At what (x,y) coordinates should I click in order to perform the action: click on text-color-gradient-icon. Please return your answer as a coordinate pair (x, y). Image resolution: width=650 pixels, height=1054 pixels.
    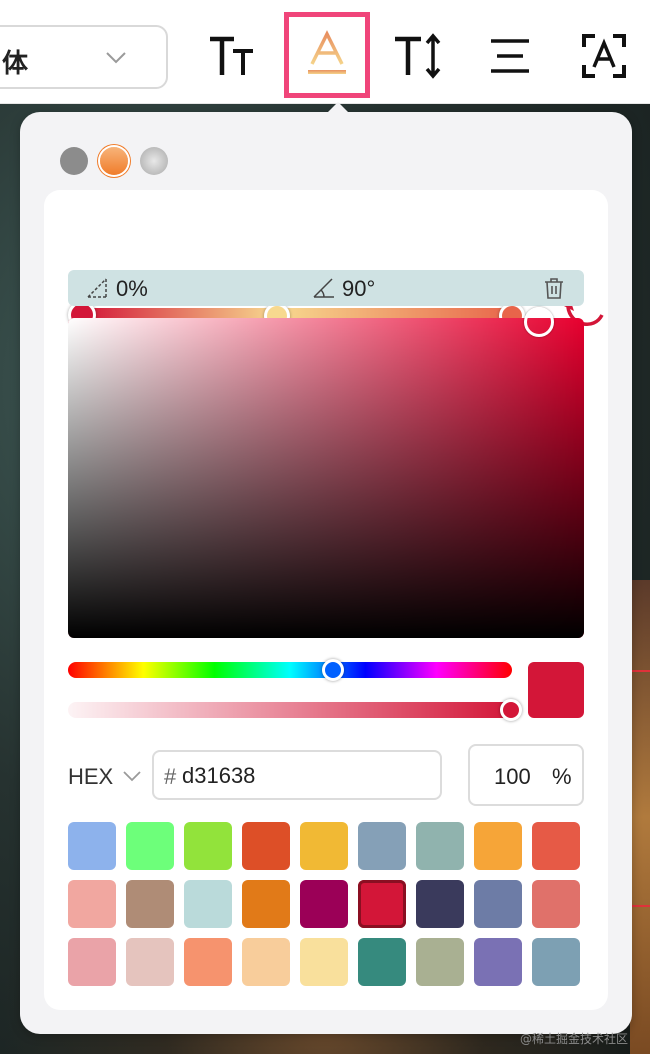
    Looking at the image, I should click on (327, 52).